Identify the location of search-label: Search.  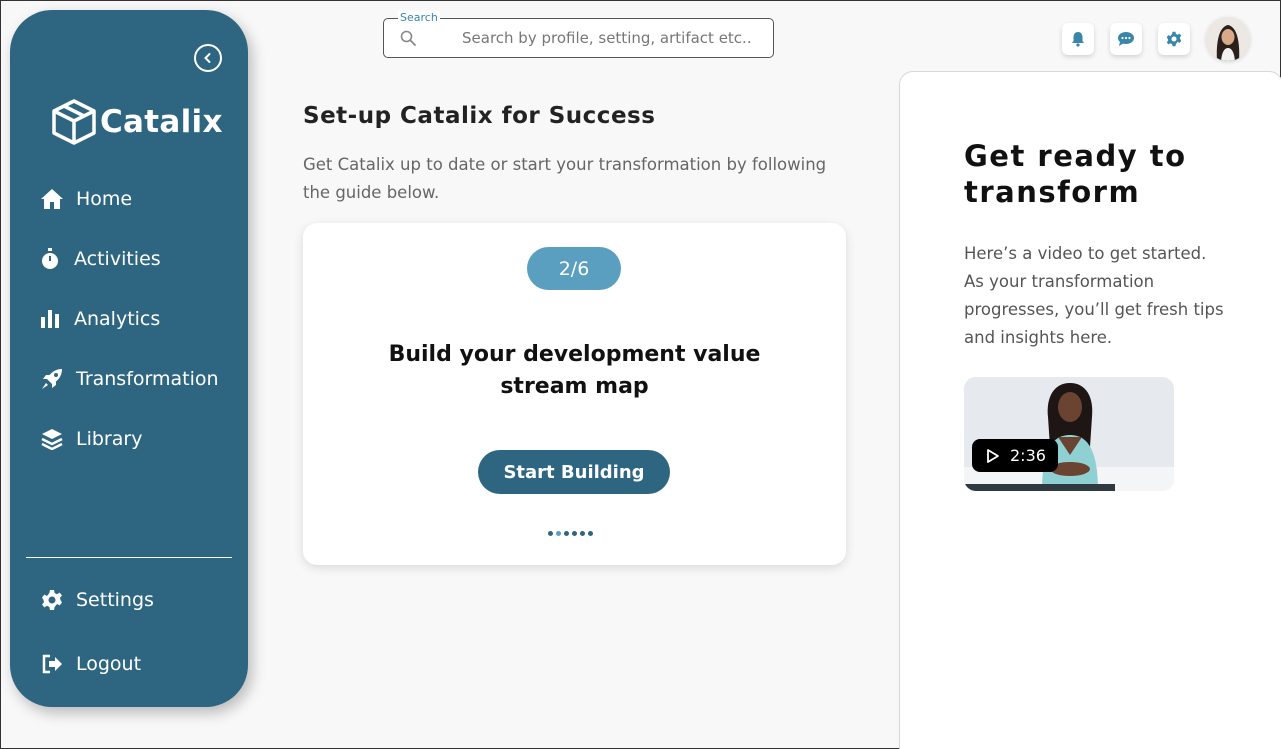
(419, 18).